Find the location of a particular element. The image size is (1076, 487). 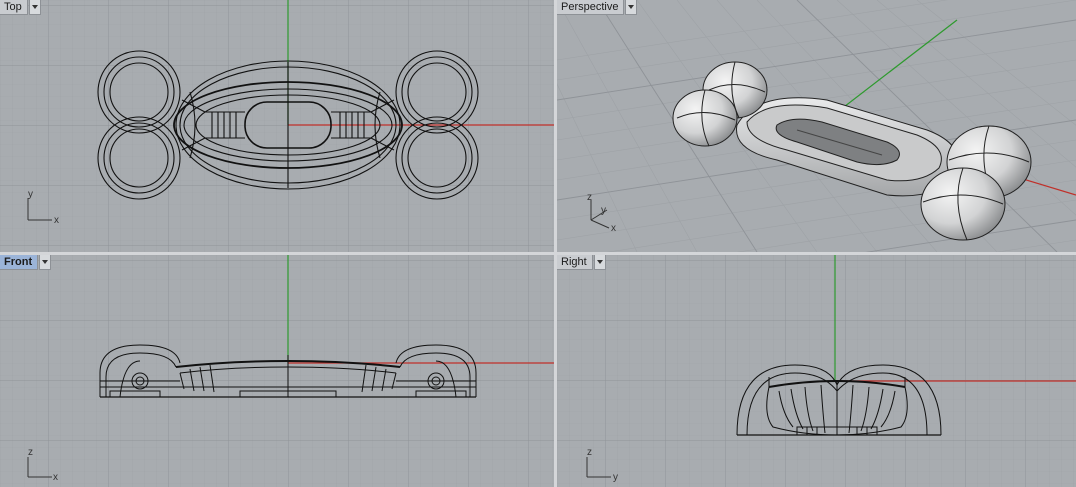

viewport-tab-perspective: Perspective is located at coordinates (597, 7).